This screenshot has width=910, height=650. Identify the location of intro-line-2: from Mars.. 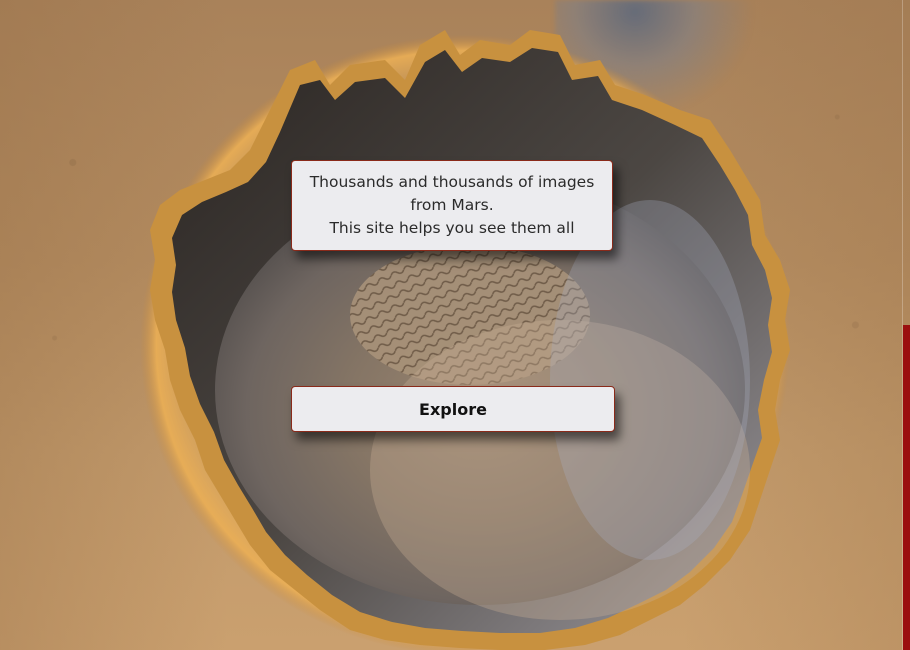
(452, 205).